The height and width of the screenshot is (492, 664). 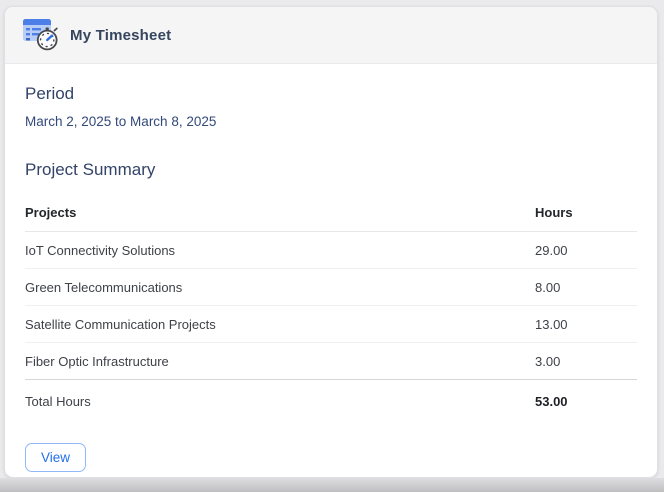 I want to click on card-title: My Timesheet, so click(x=121, y=35).